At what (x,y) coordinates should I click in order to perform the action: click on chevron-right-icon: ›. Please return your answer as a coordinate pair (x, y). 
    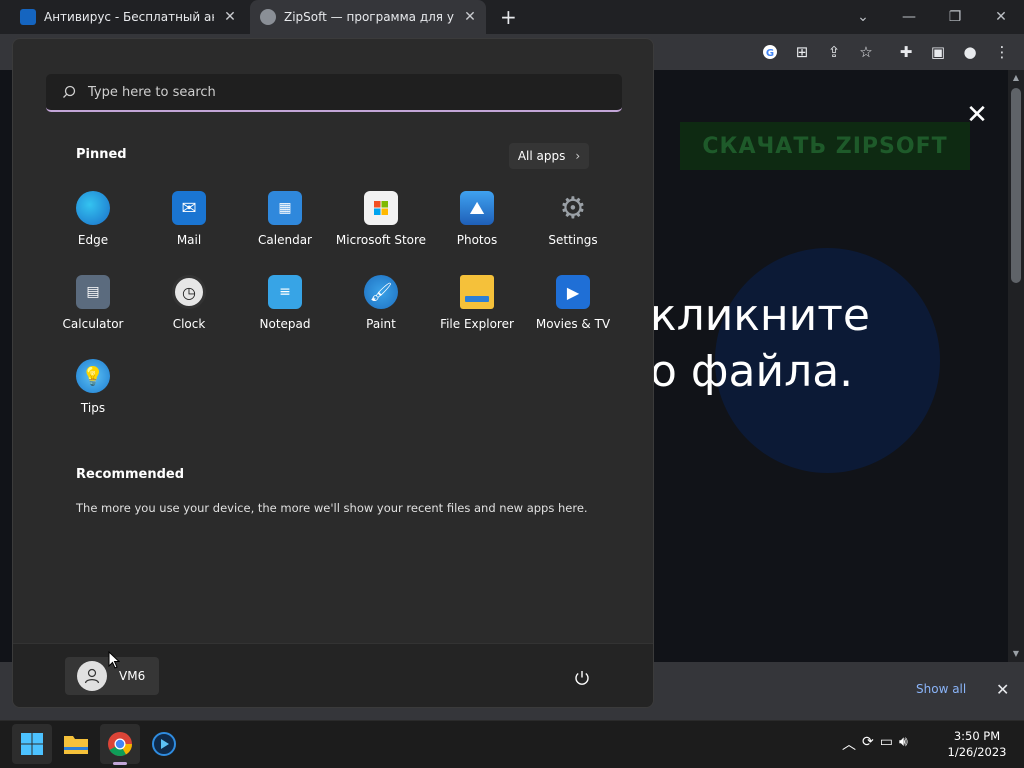
    Looking at the image, I should click on (578, 156).